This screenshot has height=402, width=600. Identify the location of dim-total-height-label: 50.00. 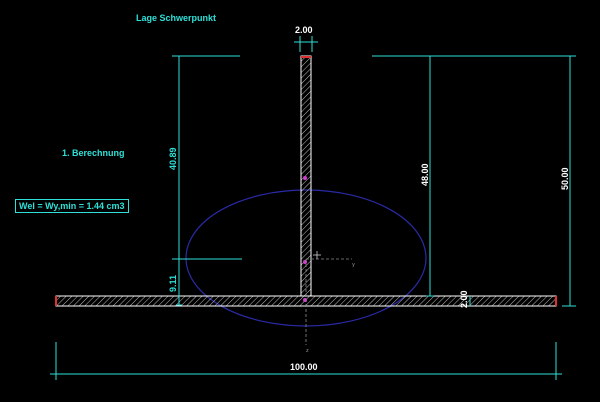
(565, 178).